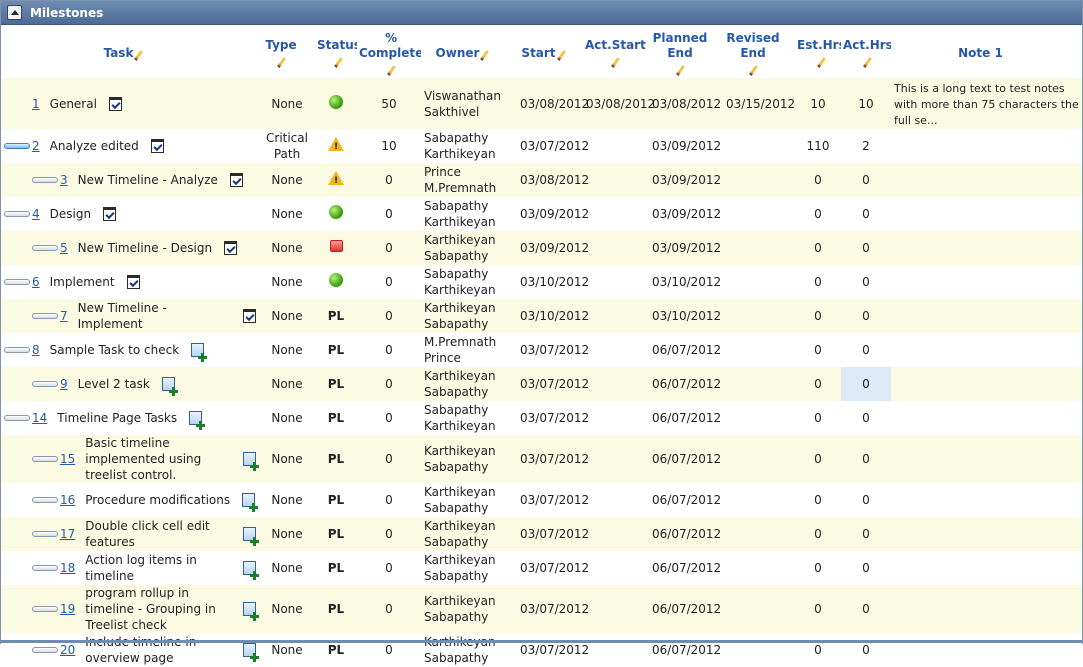  I want to click on planned-end-cell: 03/08/2012, so click(686, 103).